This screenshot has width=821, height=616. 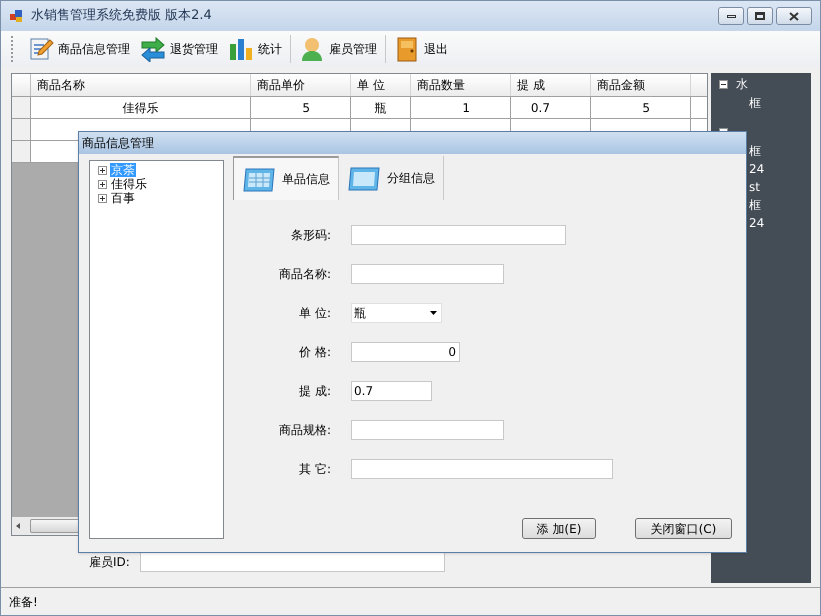 I want to click on tree-node: 百事, so click(x=123, y=198).